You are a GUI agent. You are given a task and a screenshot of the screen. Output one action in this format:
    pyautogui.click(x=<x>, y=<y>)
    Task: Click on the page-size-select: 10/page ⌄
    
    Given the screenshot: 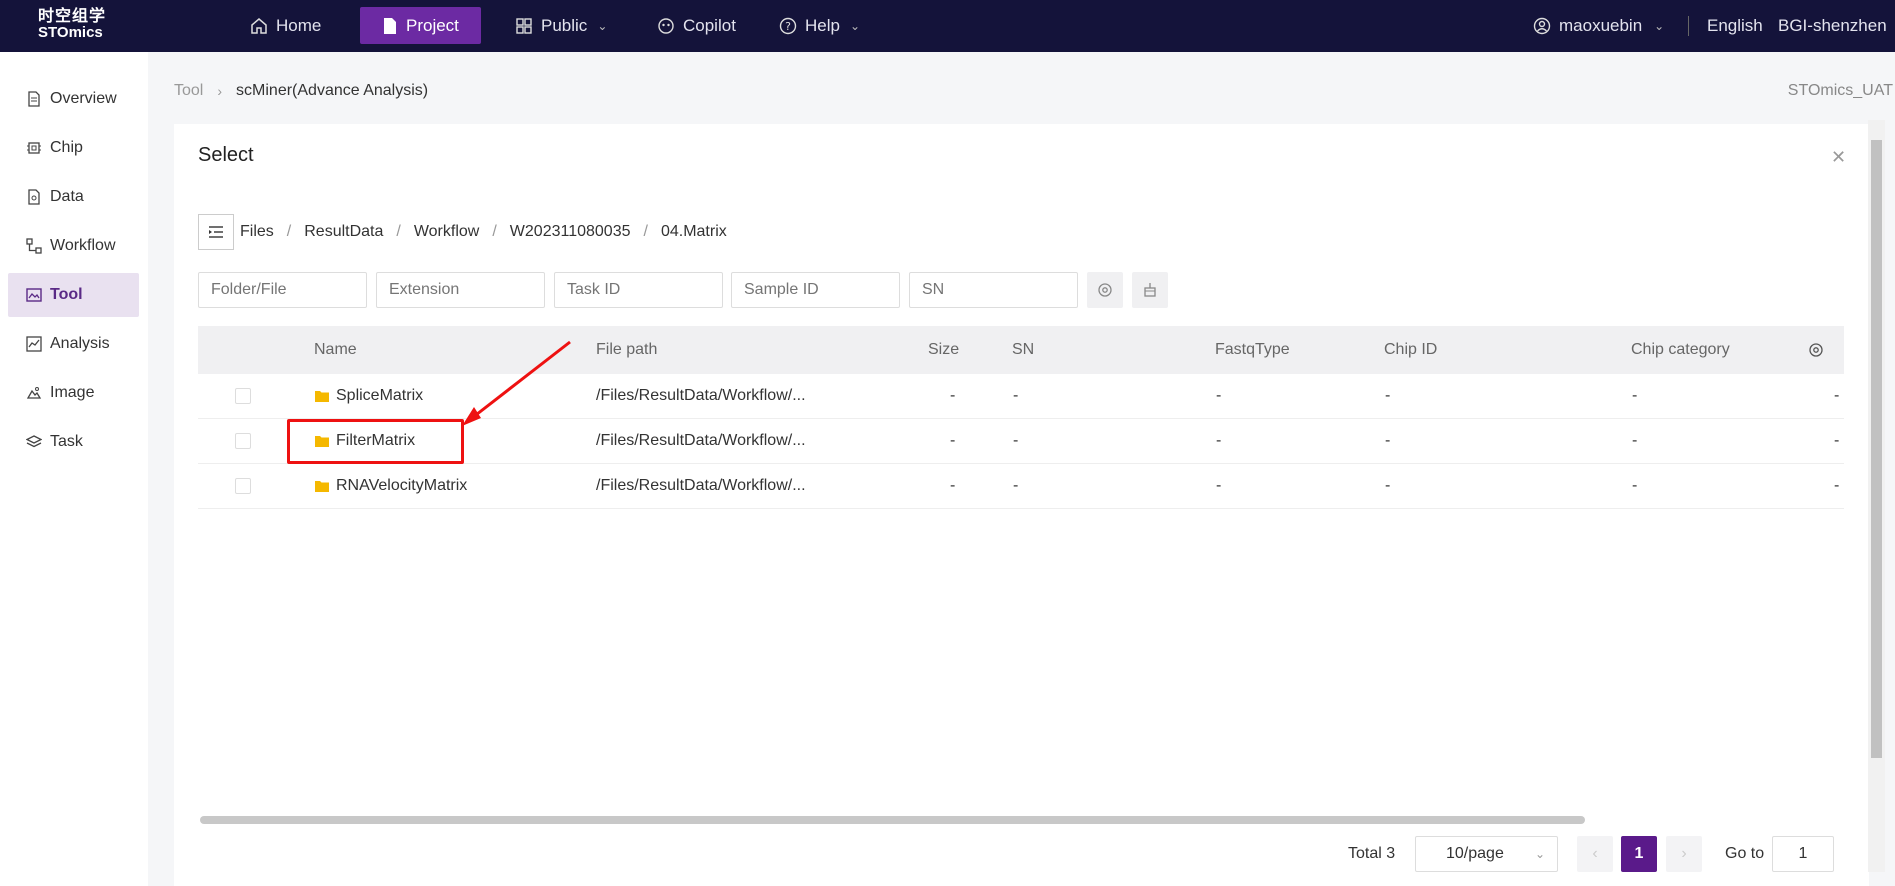 What is the action you would take?
    pyautogui.click(x=1486, y=854)
    